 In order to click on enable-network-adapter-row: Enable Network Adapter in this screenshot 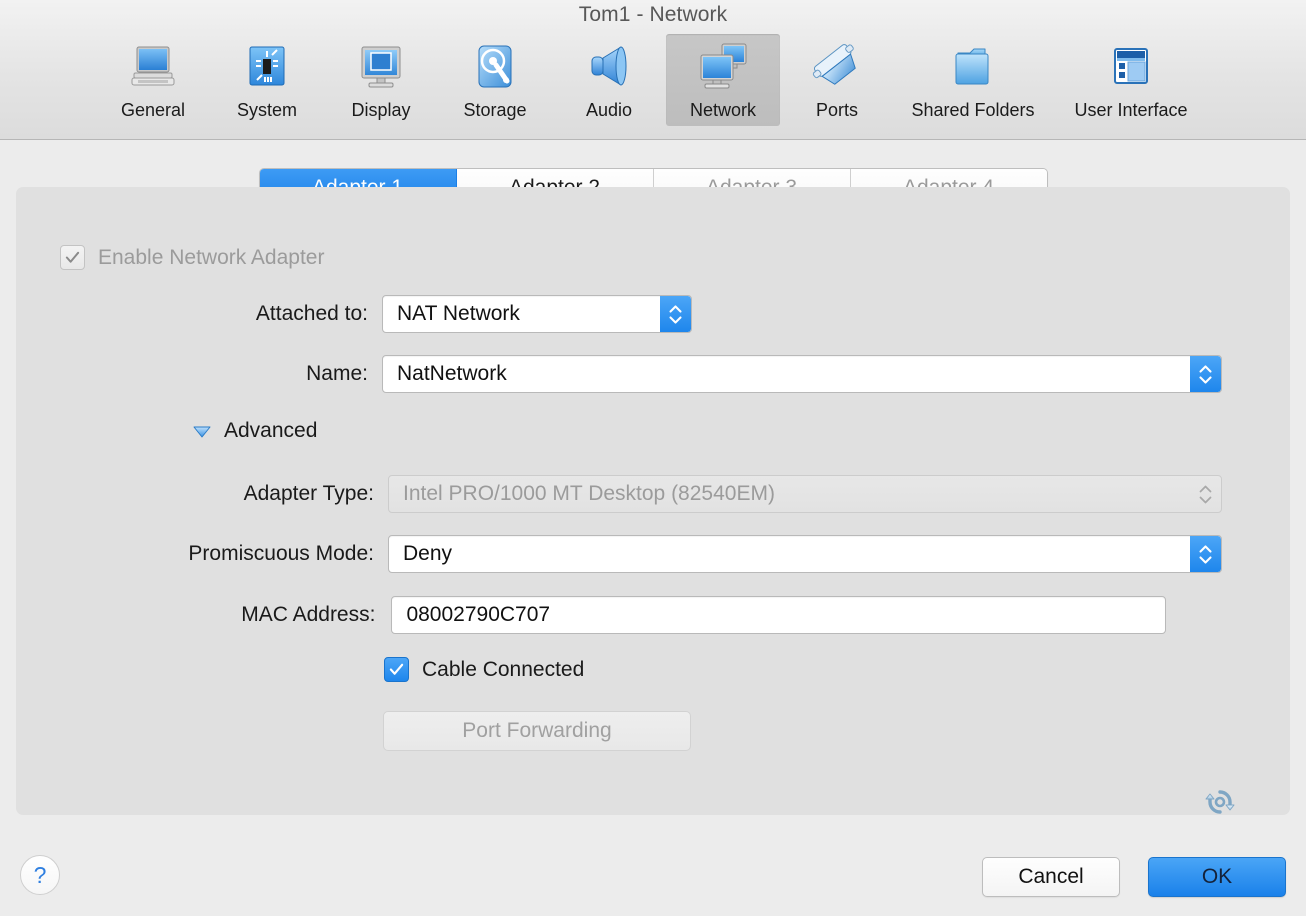, I will do `click(192, 257)`.